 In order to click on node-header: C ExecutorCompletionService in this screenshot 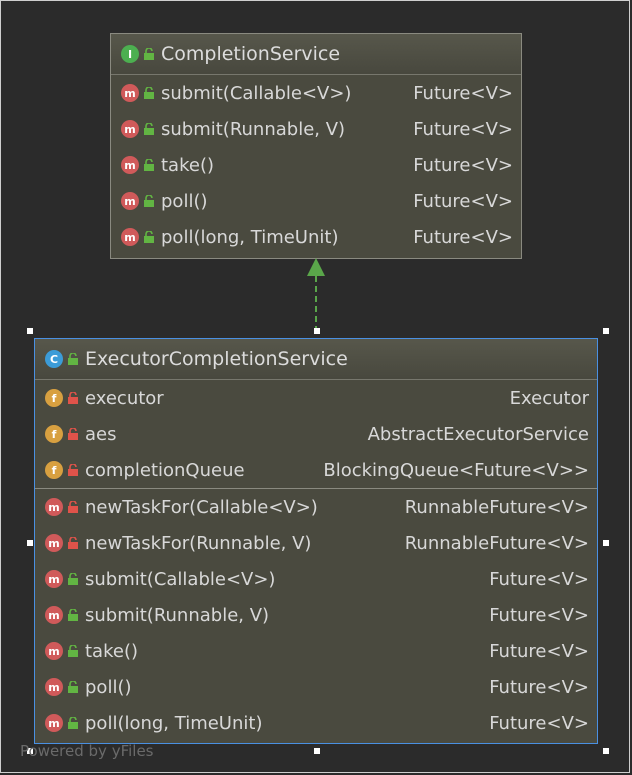, I will do `click(316, 359)`.